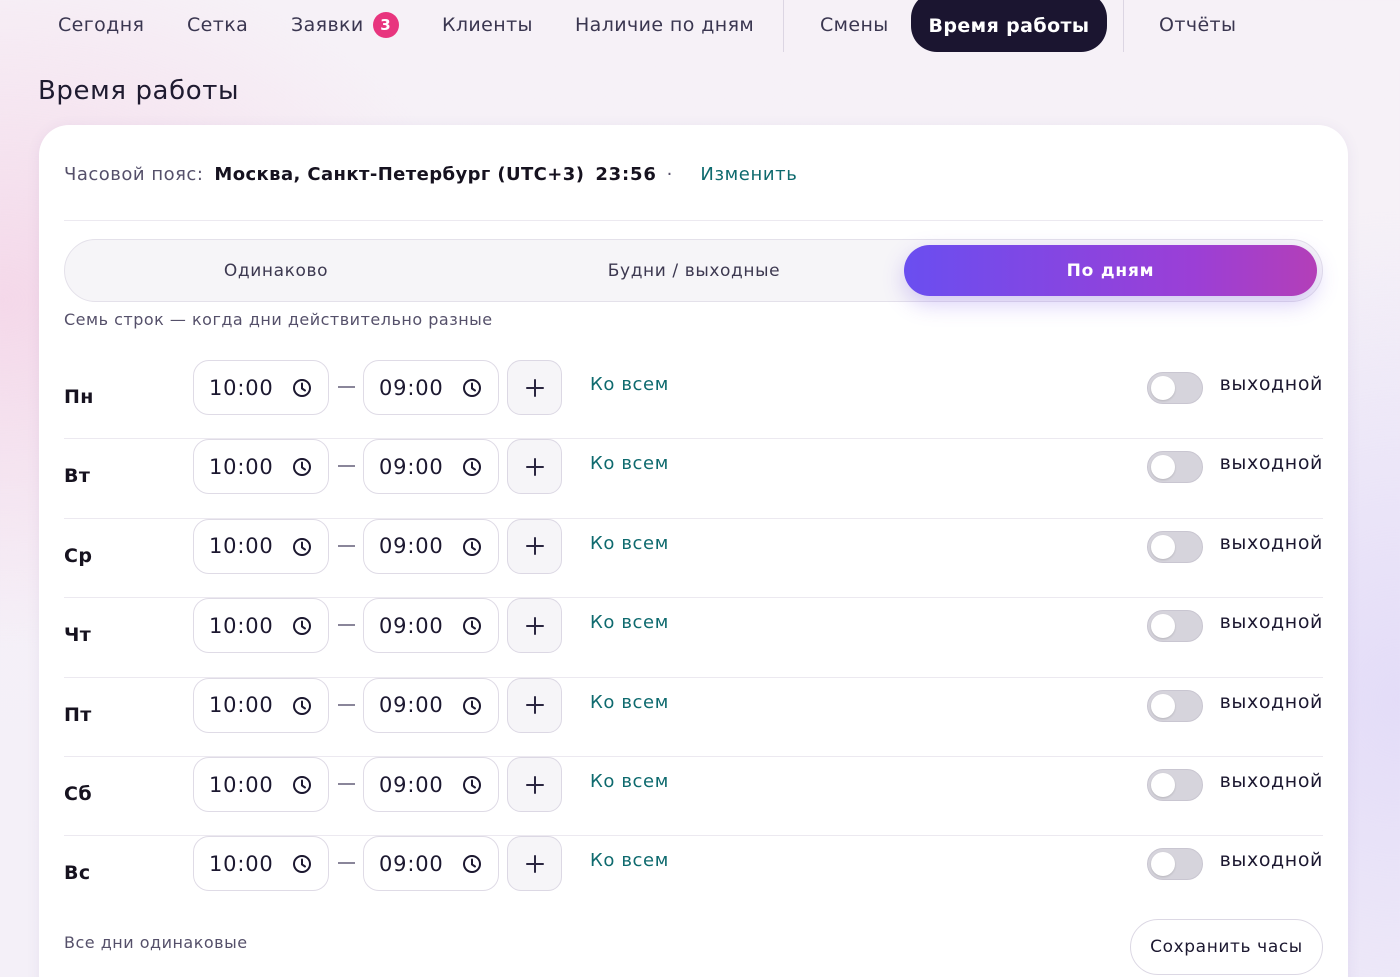 The width and height of the screenshot is (1400, 977). Describe the element at coordinates (693, 220) in the screenshot. I see `divider` at that location.